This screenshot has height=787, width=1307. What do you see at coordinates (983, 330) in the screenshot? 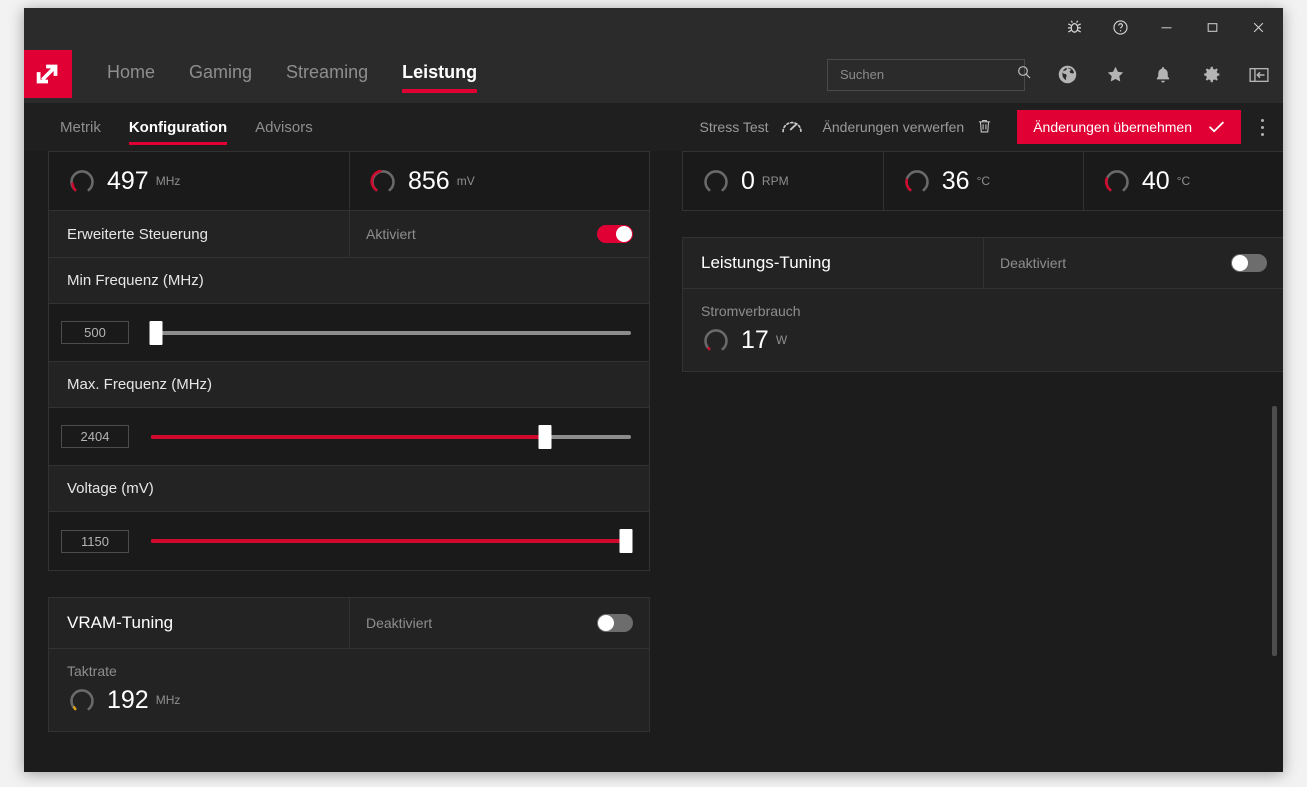
I see `power-metric-body: Stromverbrauch 17 W` at bounding box center [983, 330].